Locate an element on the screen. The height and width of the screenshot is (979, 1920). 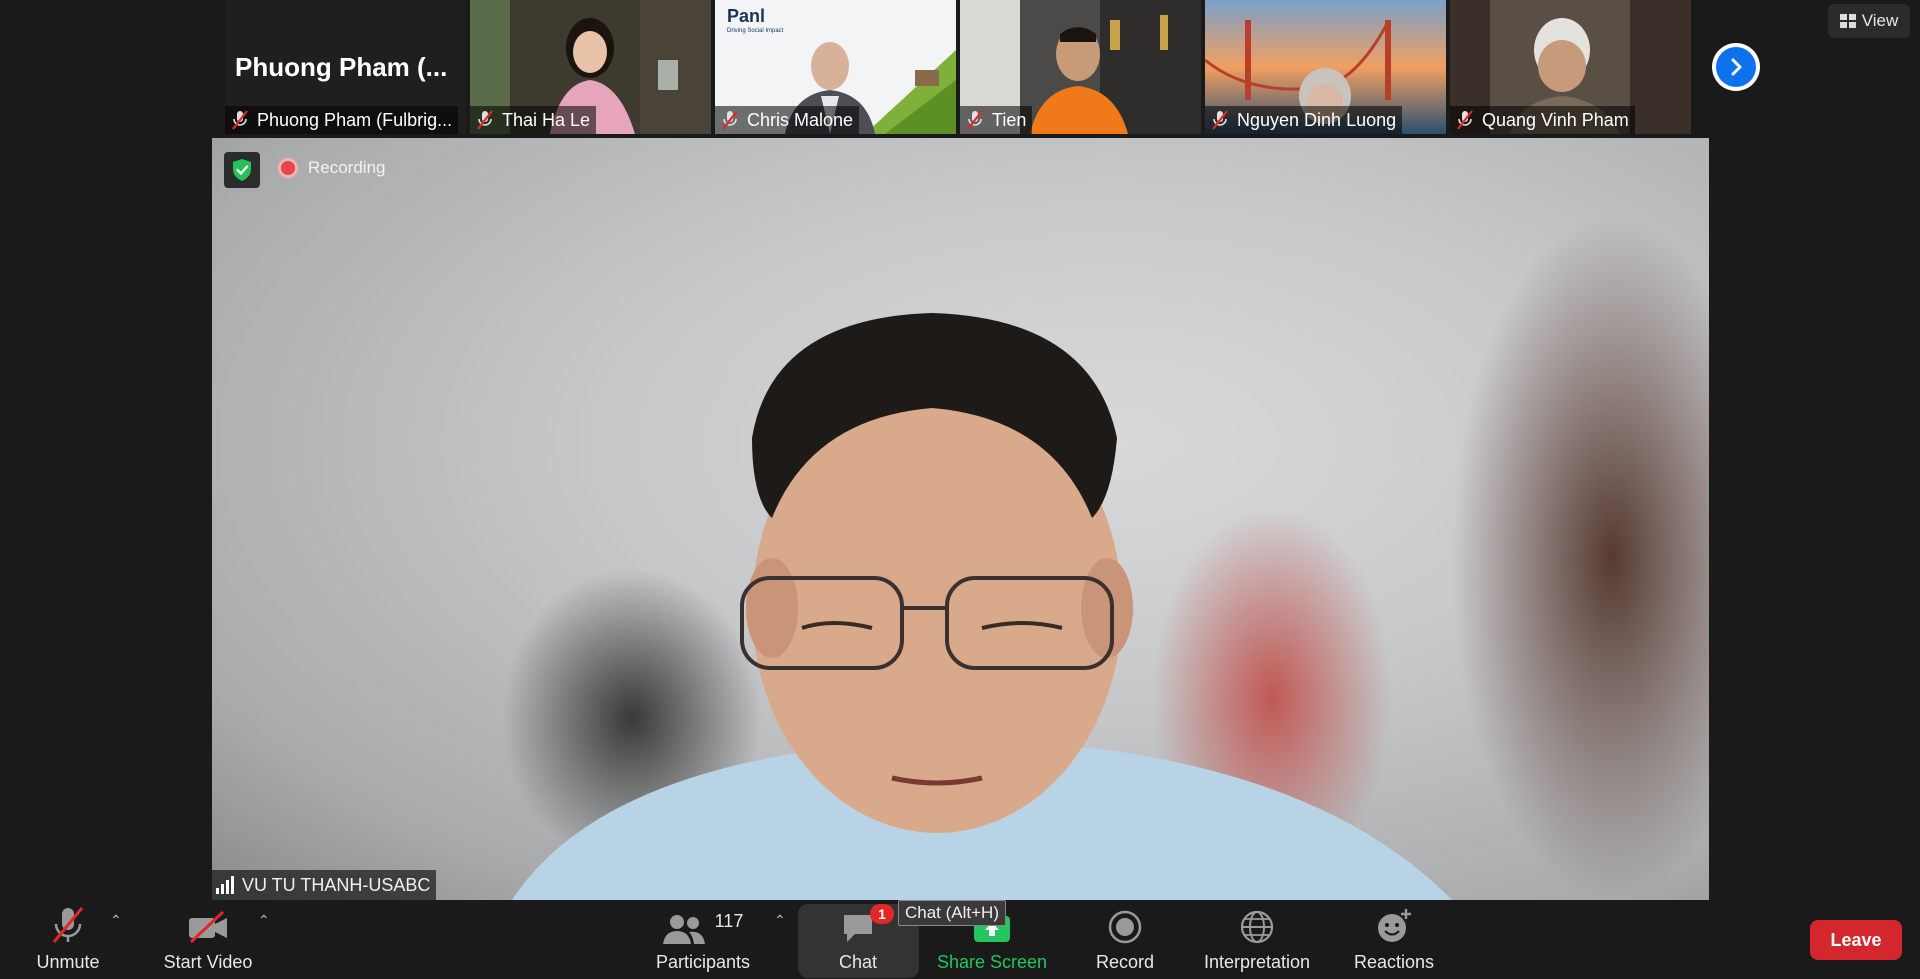
audio-options-caret-icon: ⌃ is located at coordinates (116, 920).